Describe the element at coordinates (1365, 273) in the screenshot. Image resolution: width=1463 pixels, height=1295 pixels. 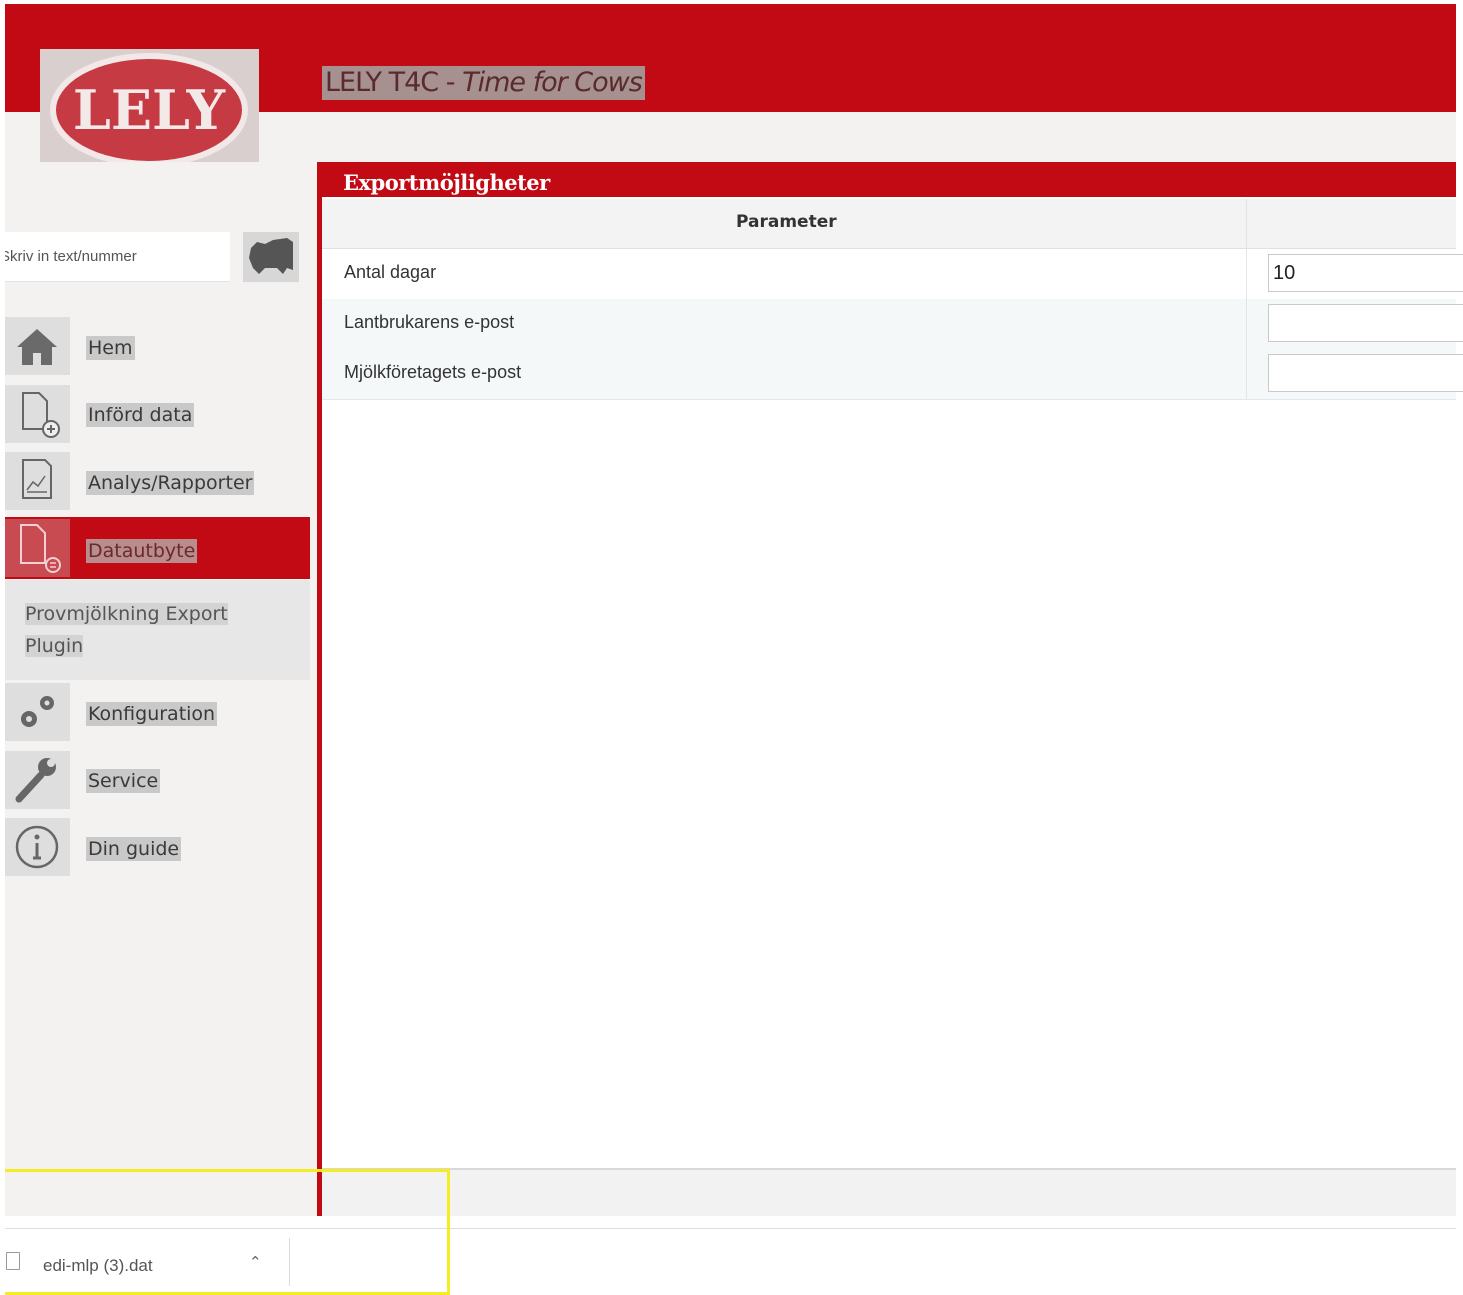
I see `antal-dagar-input` at that location.